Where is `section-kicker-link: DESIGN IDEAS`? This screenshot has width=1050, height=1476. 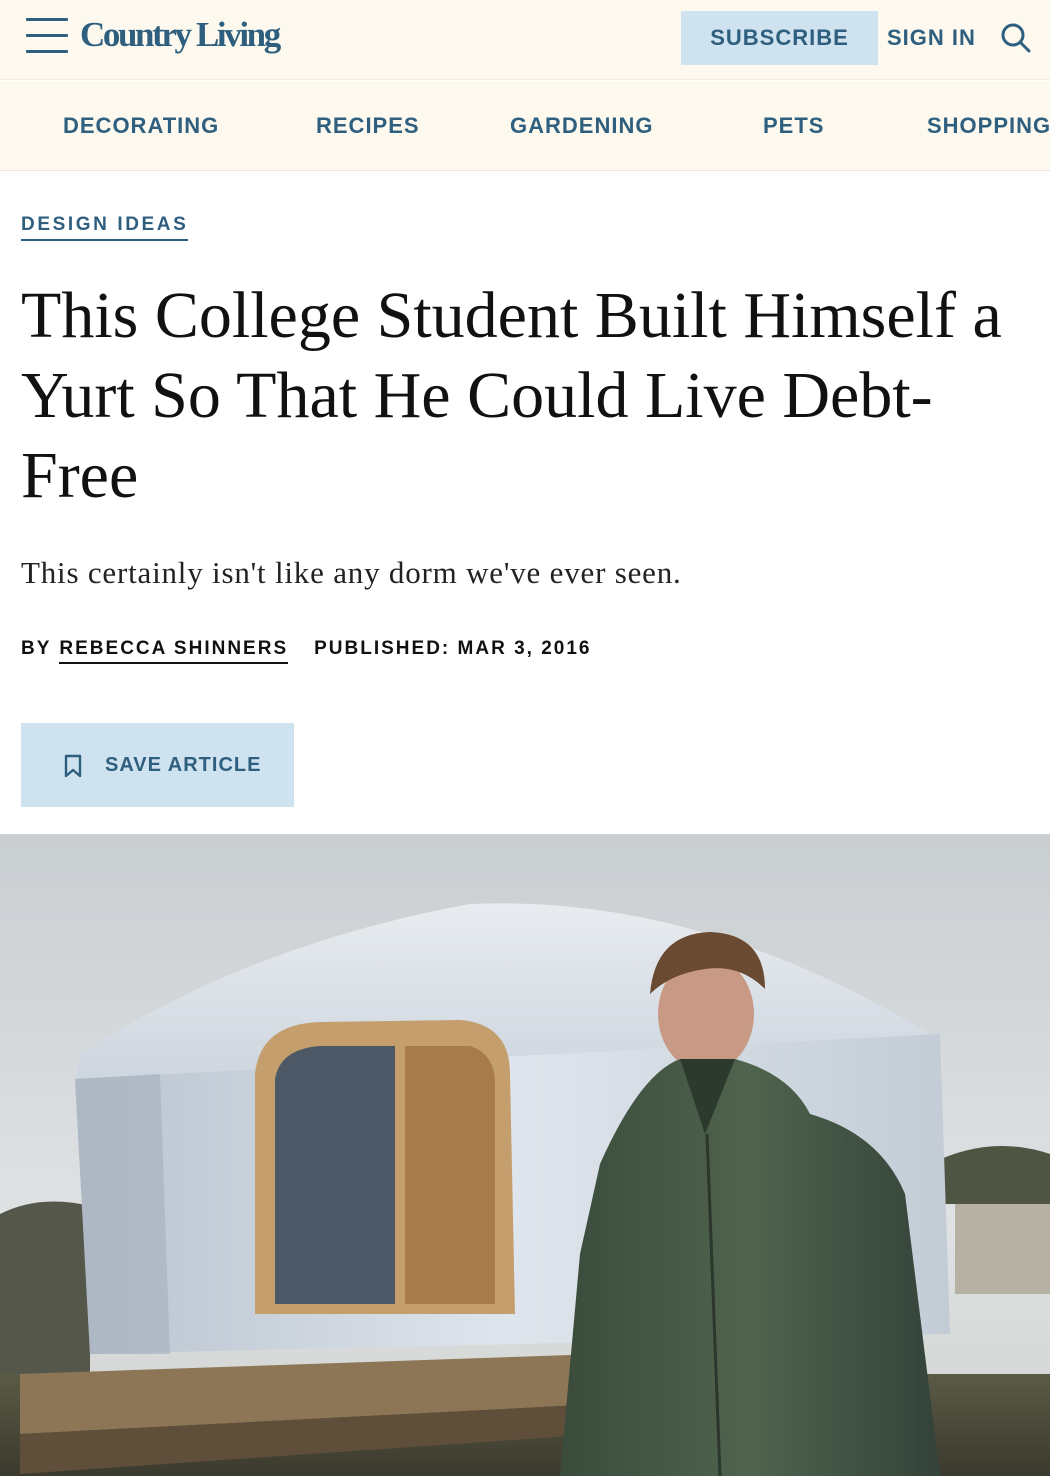 section-kicker-link: DESIGN IDEAS is located at coordinates (105, 227).